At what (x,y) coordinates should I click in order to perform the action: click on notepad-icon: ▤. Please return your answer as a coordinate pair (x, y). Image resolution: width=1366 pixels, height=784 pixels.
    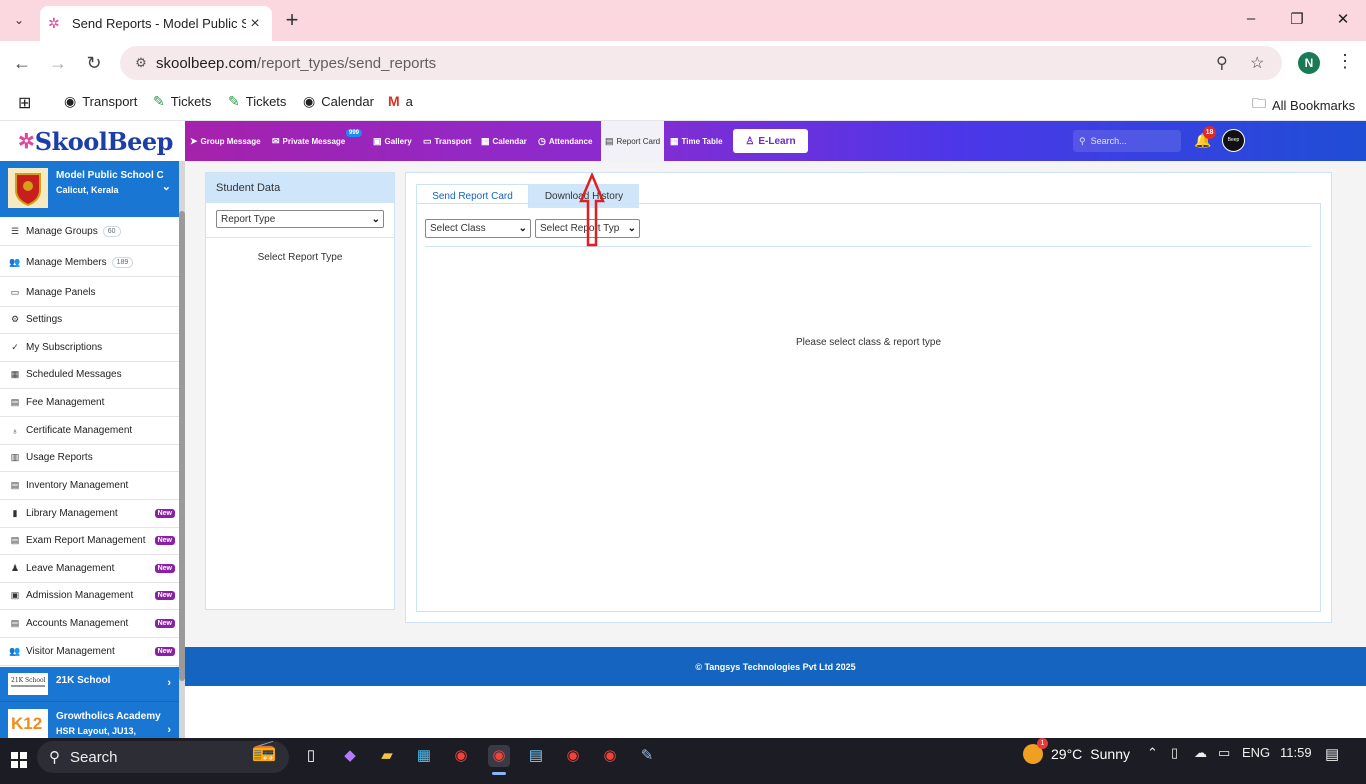
    Looking at the image, I should click on (536, 756).